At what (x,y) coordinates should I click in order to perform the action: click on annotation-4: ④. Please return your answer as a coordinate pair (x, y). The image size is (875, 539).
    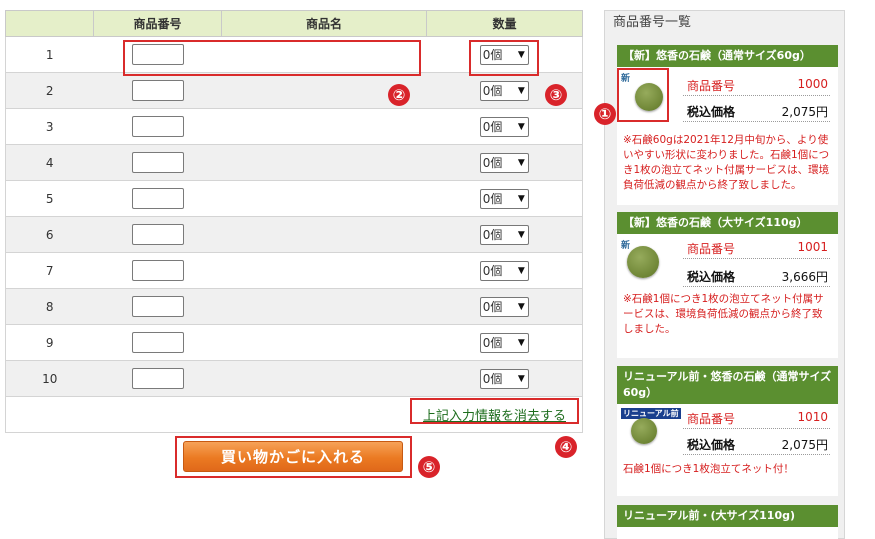
    Looking at the image, I should click on (566, 447).